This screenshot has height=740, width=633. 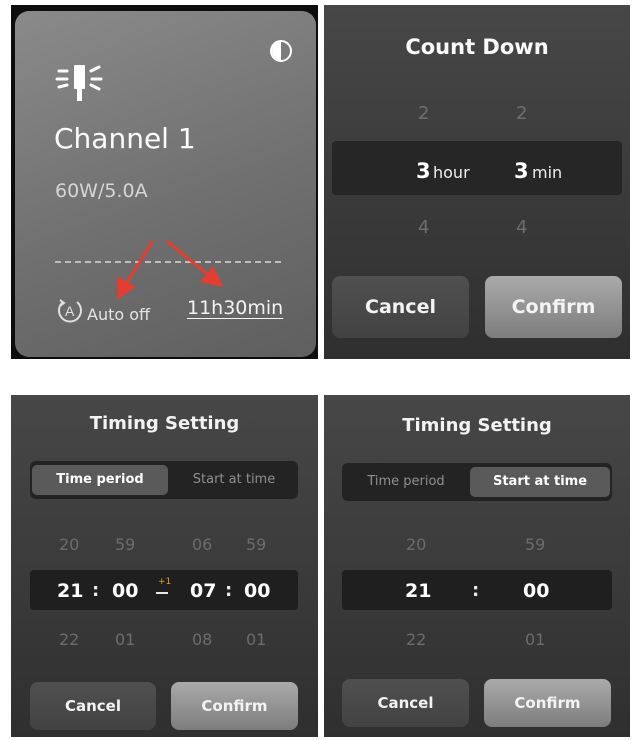 What do you see at coordinates (70, 591) in the screenshot?
I see `start-hour-value: 21` at bounding box center [70, 591].